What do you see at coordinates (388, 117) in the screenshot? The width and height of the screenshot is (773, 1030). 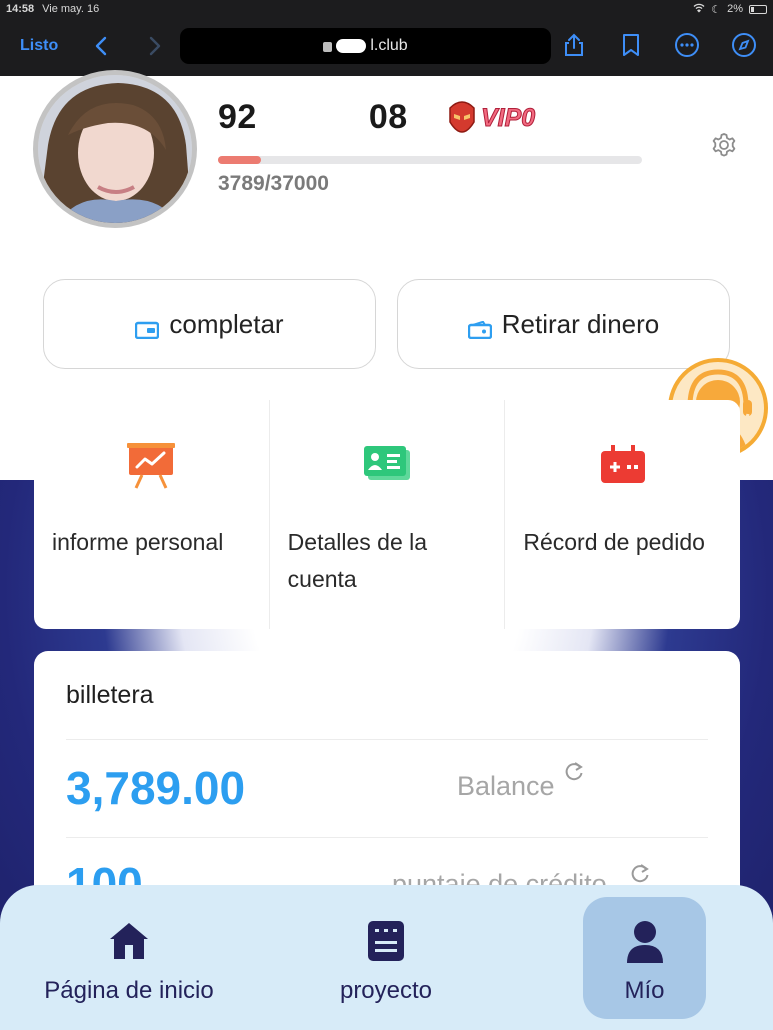 I see `username-end: 08` at bounding box center [388, 117].